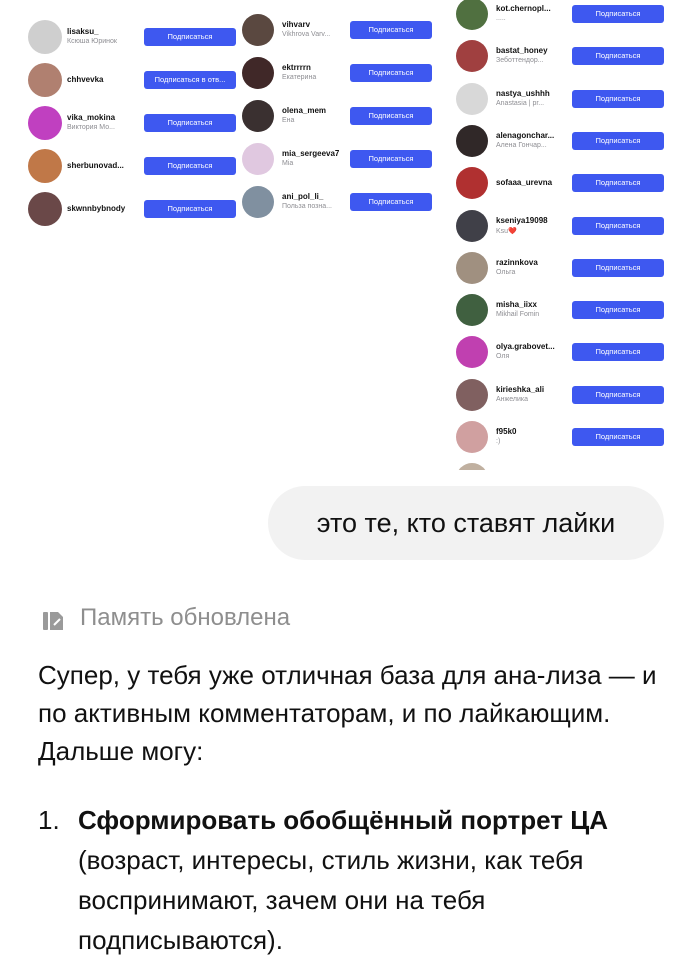  Describe the element at coordinates (517, 262) in the screenshot. I see `username: razinnkova` at that location.